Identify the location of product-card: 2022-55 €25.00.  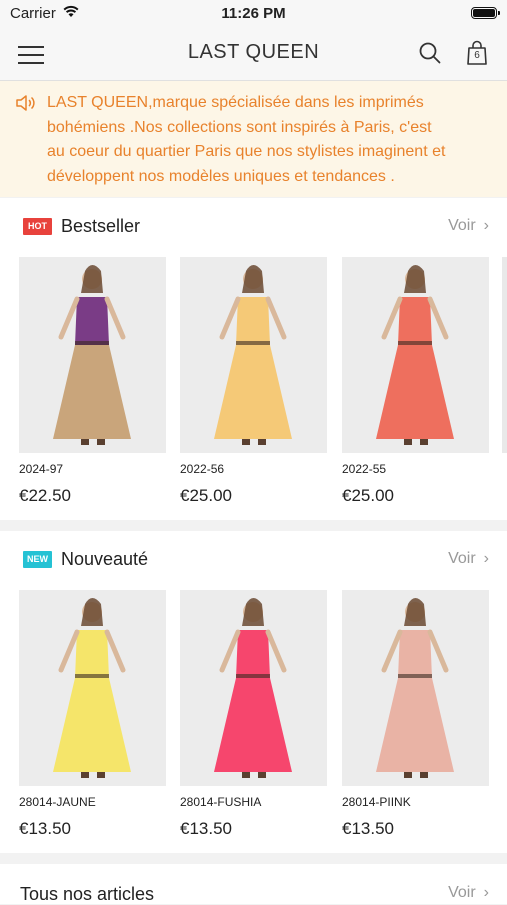
(415, 385).